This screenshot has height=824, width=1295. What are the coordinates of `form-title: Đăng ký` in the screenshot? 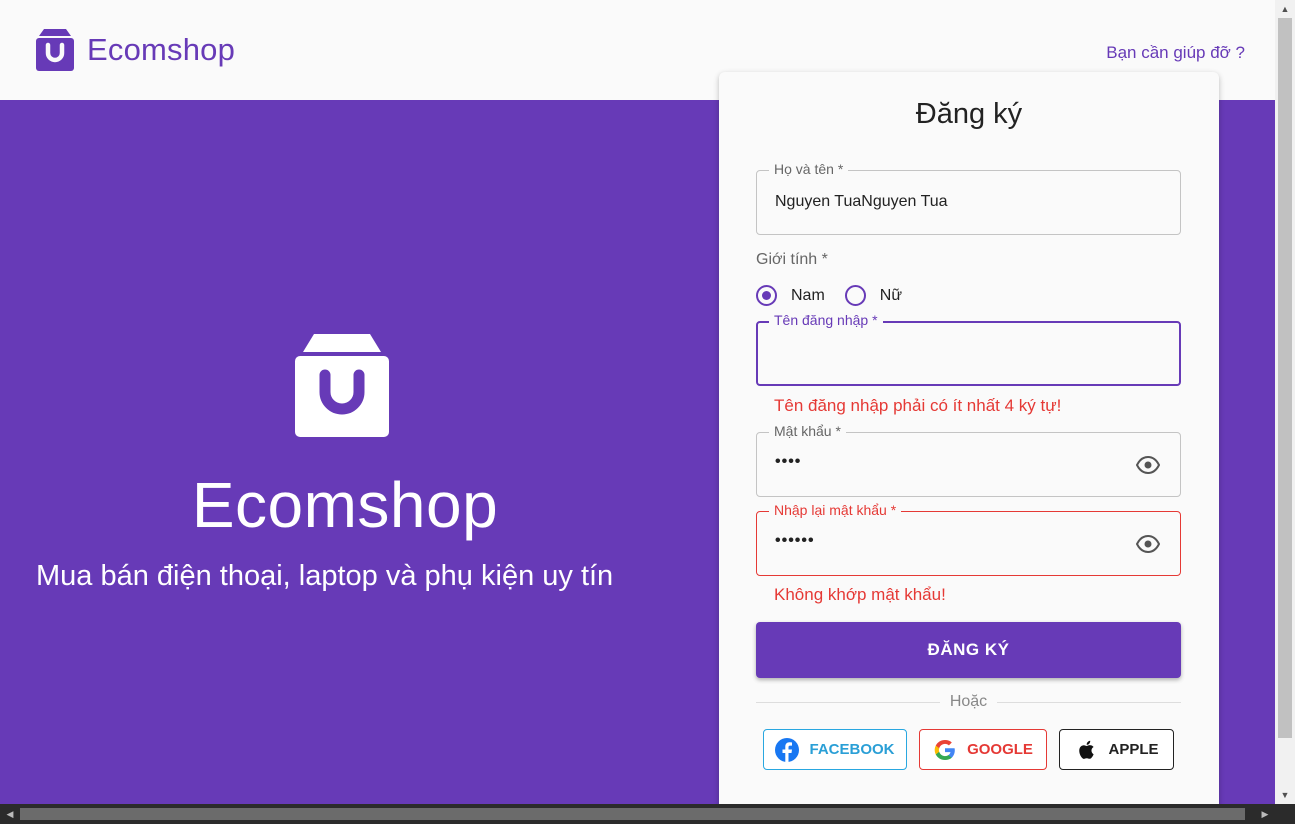 It's located at (969, 114).